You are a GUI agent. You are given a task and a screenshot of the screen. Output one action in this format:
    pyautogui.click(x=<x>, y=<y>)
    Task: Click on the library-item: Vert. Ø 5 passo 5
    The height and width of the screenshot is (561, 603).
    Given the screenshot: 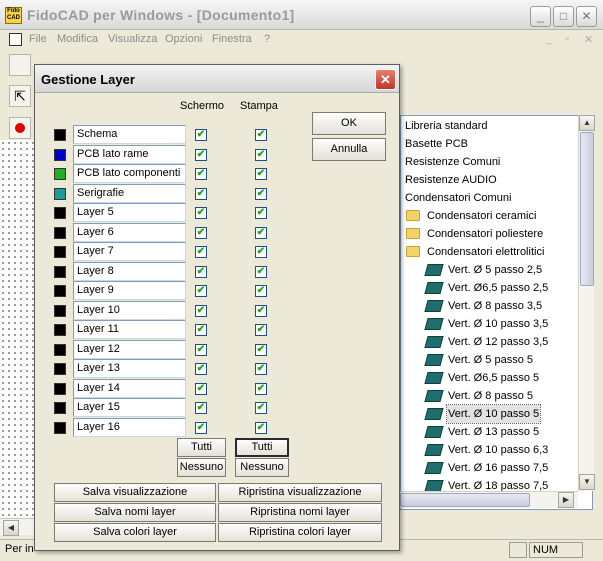 What is the action you would take?
    pyautogui.click(x=490, y=360)
    